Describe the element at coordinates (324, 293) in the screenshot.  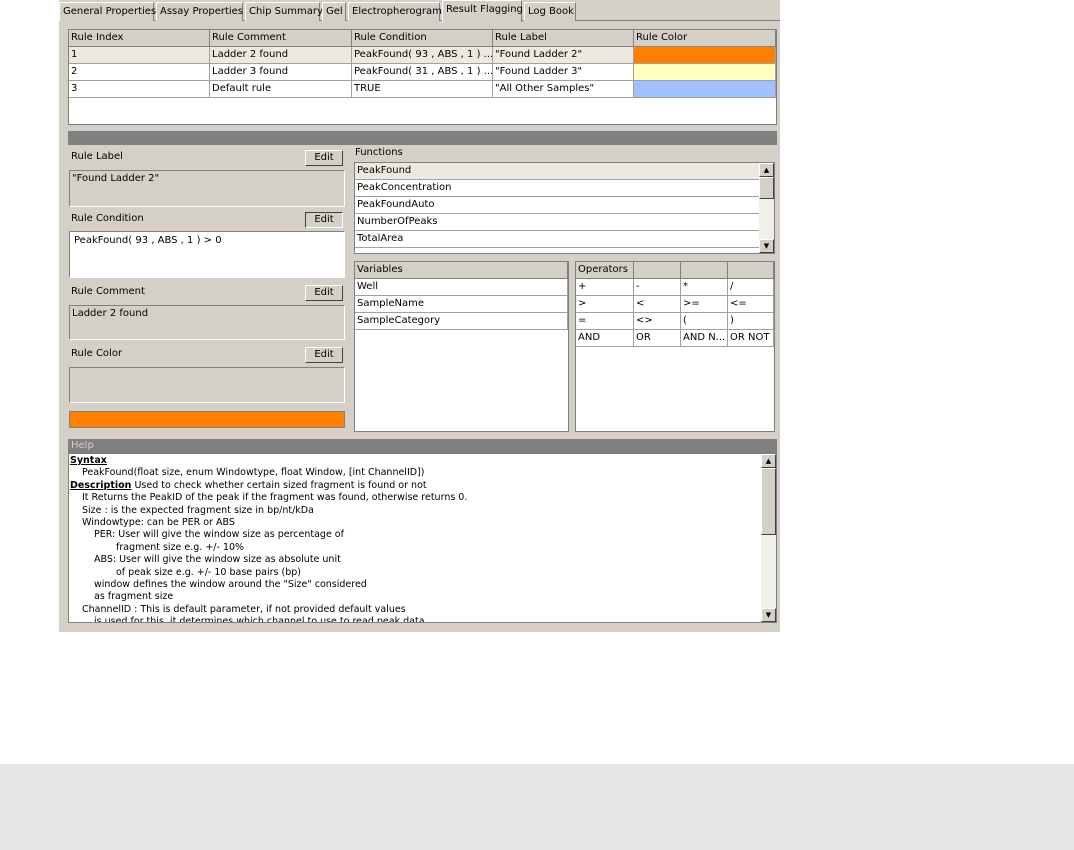
I see `edit-rule-comment-button: Edit` at that location.